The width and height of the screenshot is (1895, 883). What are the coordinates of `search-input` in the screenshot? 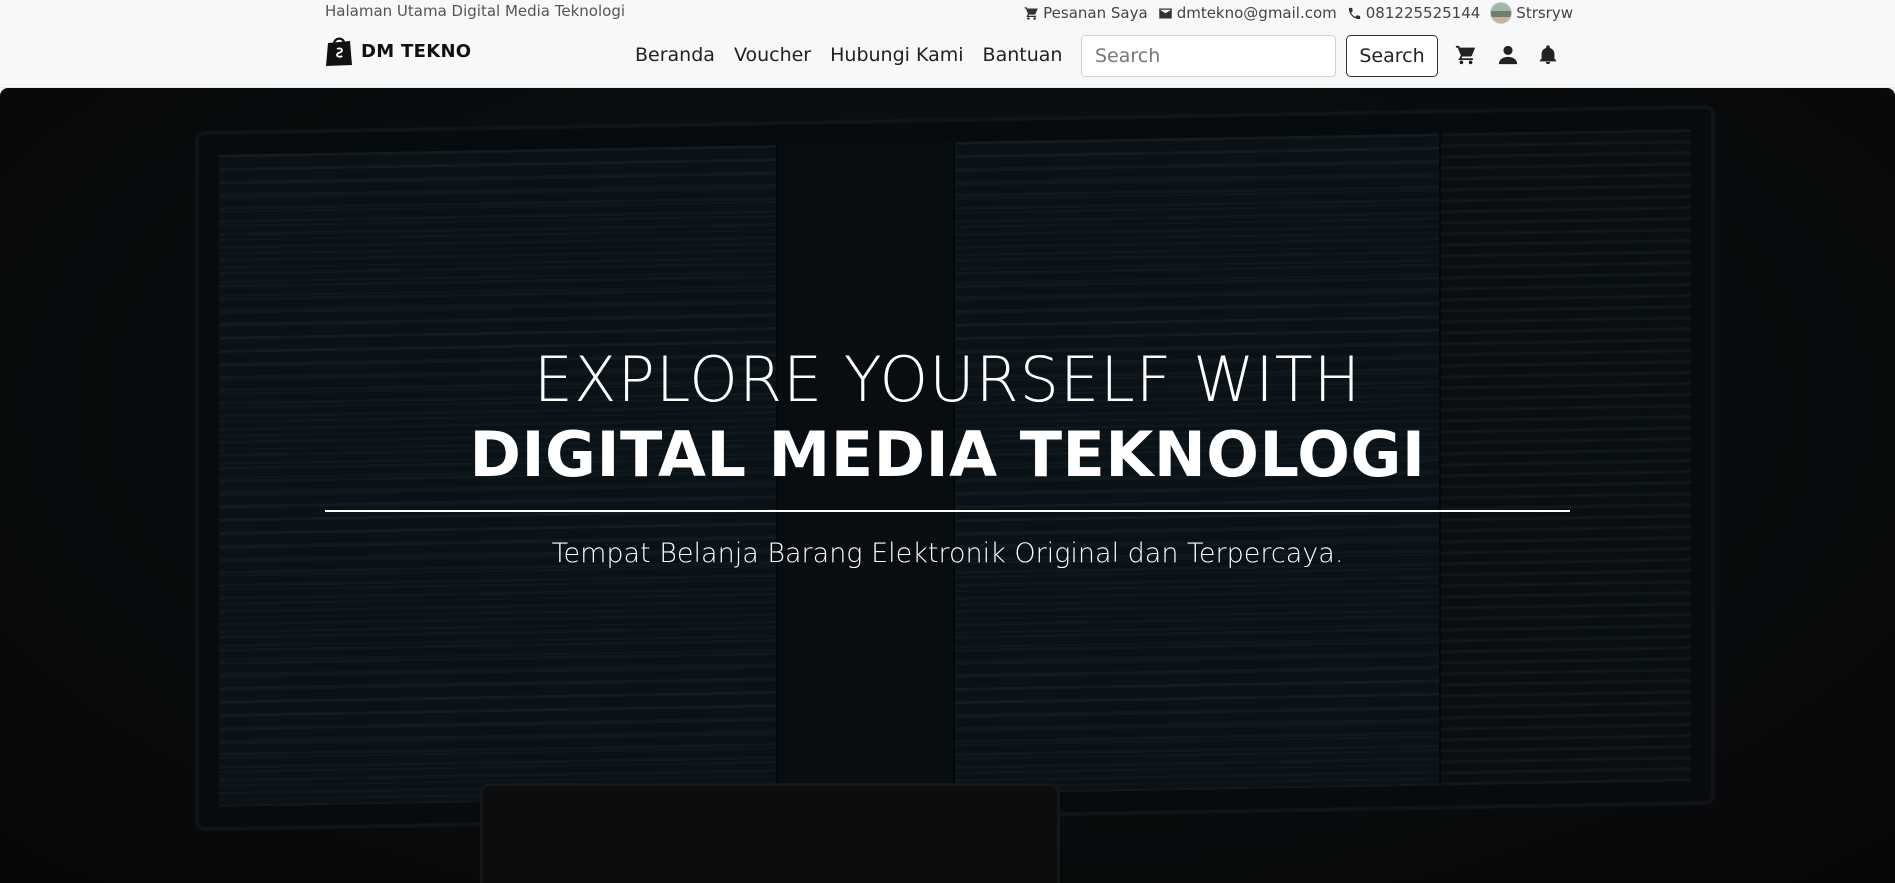 It's located at (1208, 56).